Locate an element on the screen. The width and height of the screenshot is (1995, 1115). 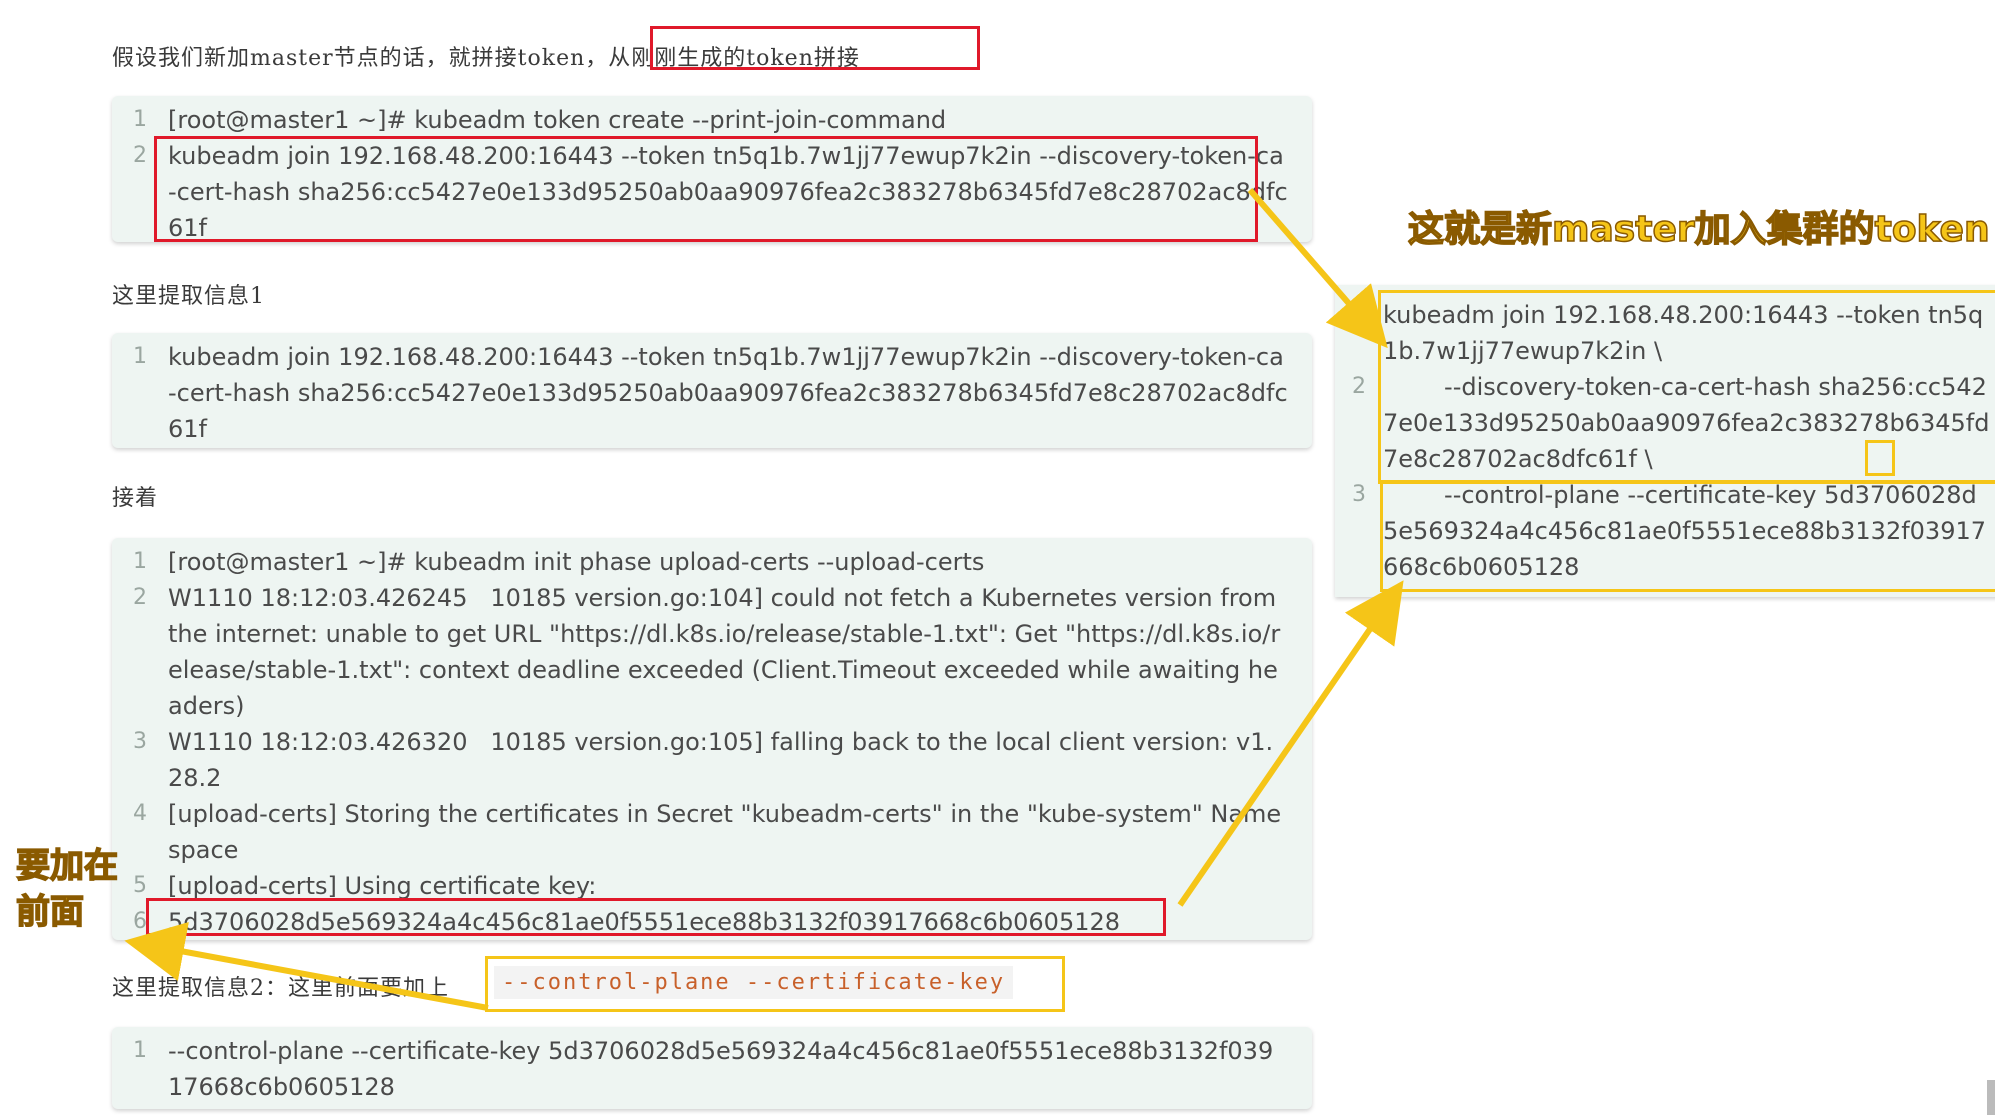
scrollbar-thumb is located at coordinates (1991, 1097).